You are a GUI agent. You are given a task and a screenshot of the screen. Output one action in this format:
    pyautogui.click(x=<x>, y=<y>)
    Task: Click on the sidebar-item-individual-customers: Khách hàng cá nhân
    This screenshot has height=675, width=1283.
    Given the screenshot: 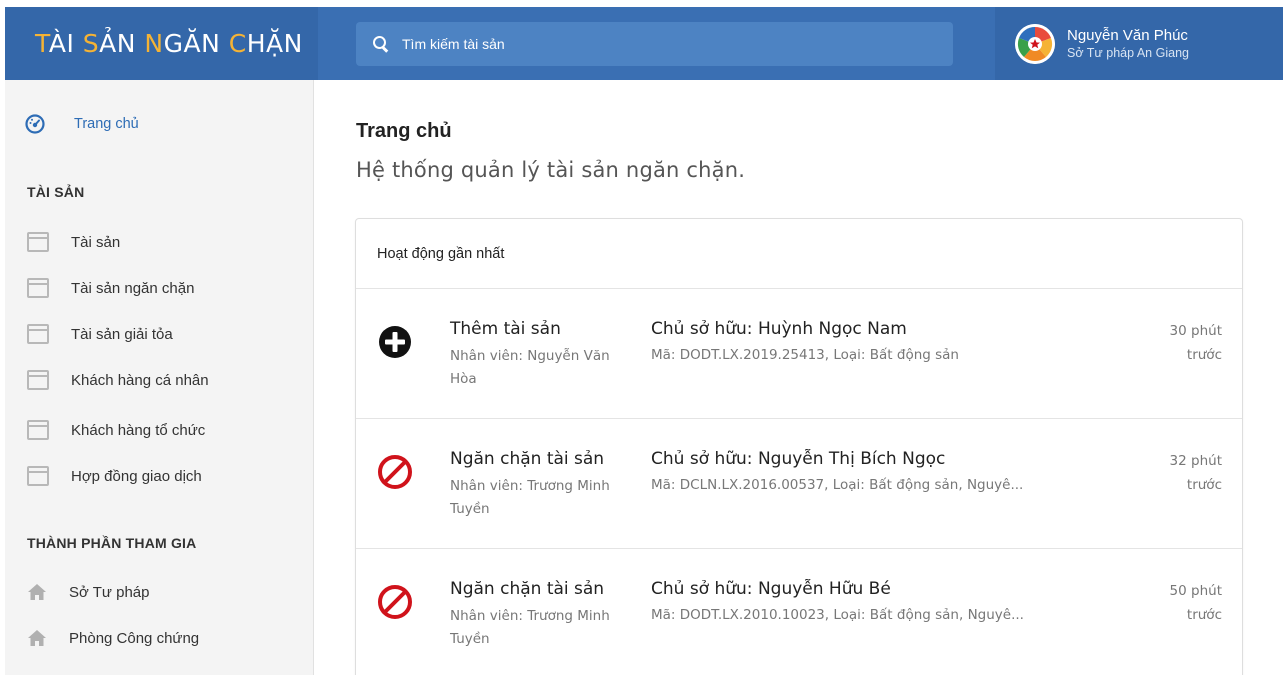 What is the action you would take?
    pyautogui.click(x=118, y=380)
    